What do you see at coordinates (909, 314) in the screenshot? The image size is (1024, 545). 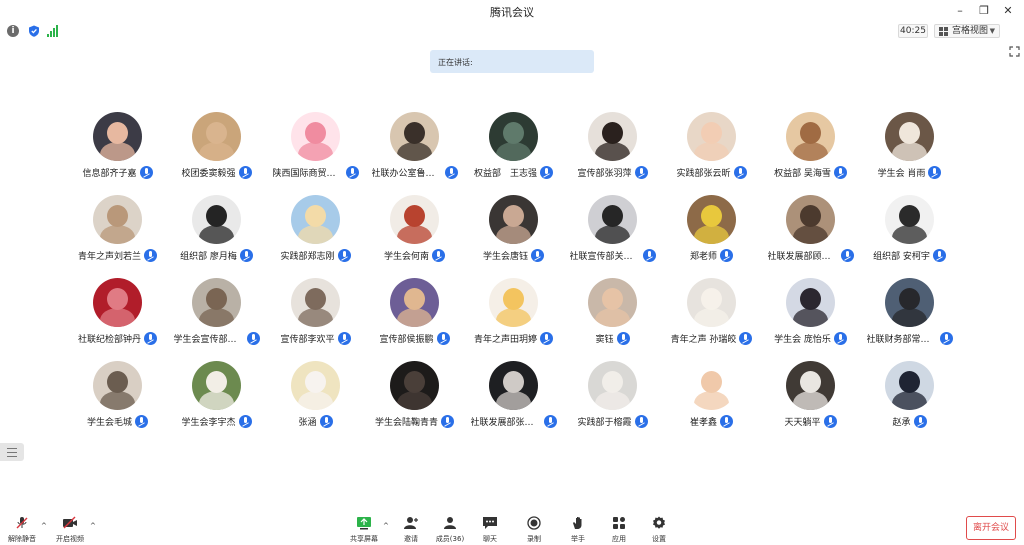 I see `participant-tile: 社联财务部常佳欣` at bounding box center [909, 314].